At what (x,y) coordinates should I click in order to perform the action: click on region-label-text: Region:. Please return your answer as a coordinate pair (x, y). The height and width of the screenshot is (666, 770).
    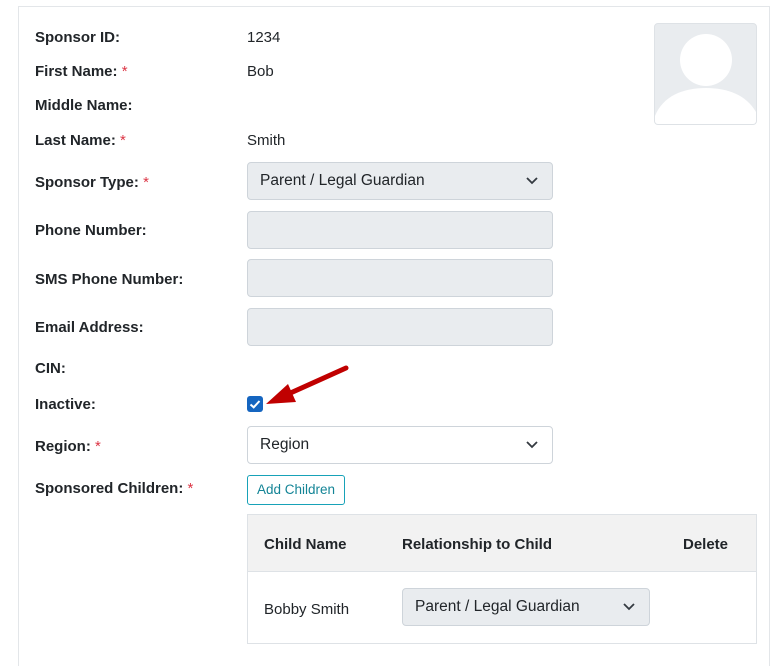
    Looking at the image, I should click on (63, 446).